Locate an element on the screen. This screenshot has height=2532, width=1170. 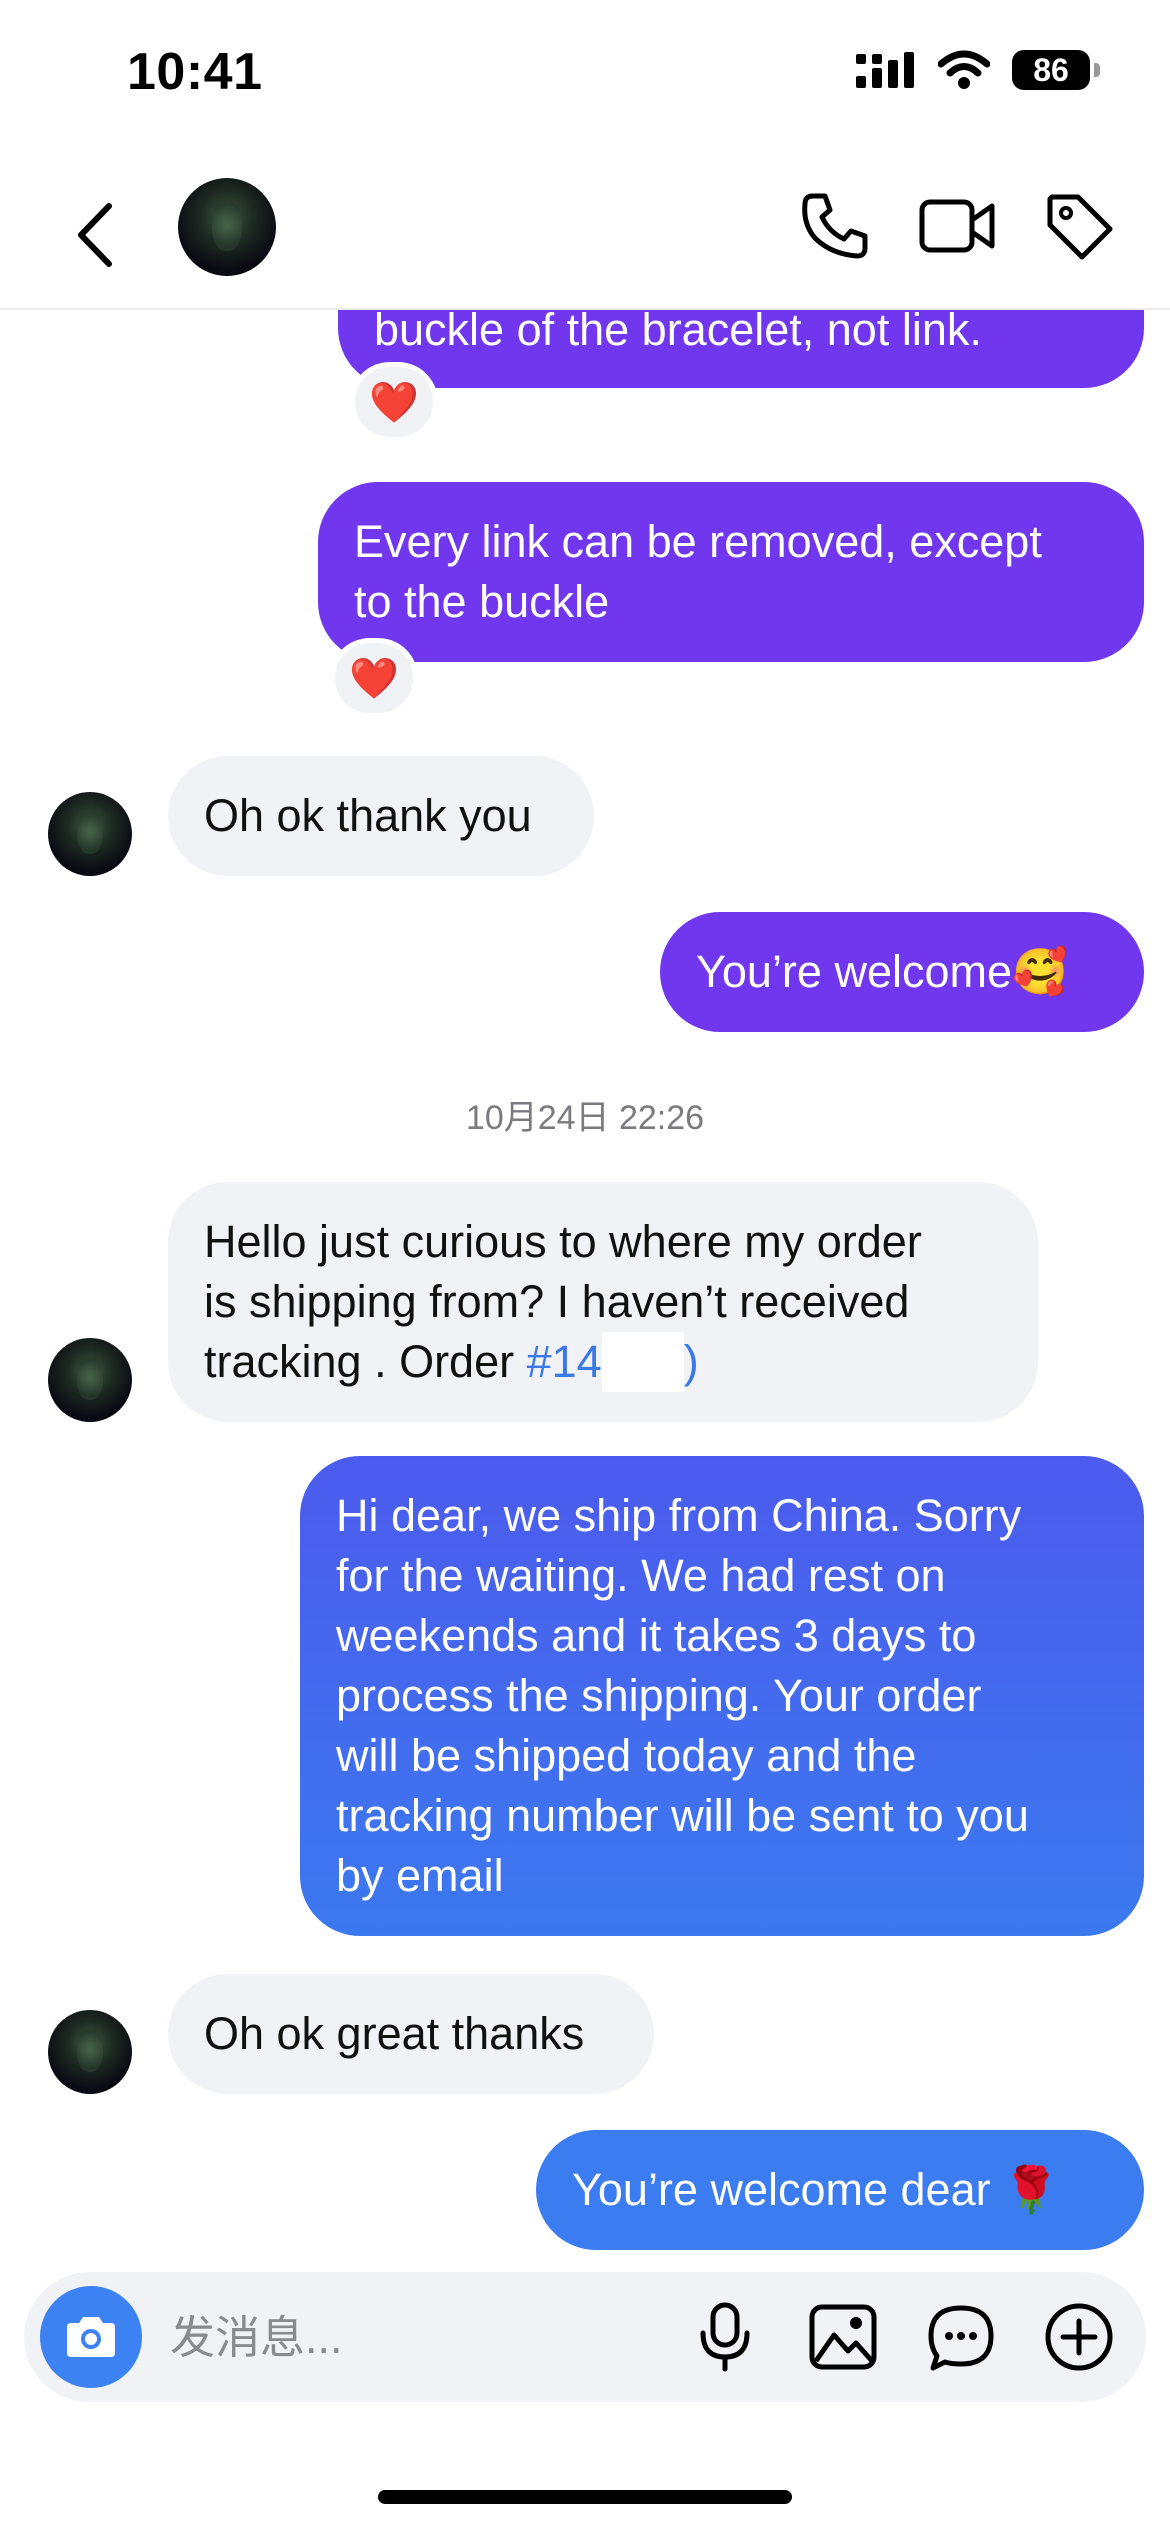
camera-button is located at coordinates (91, 2337).